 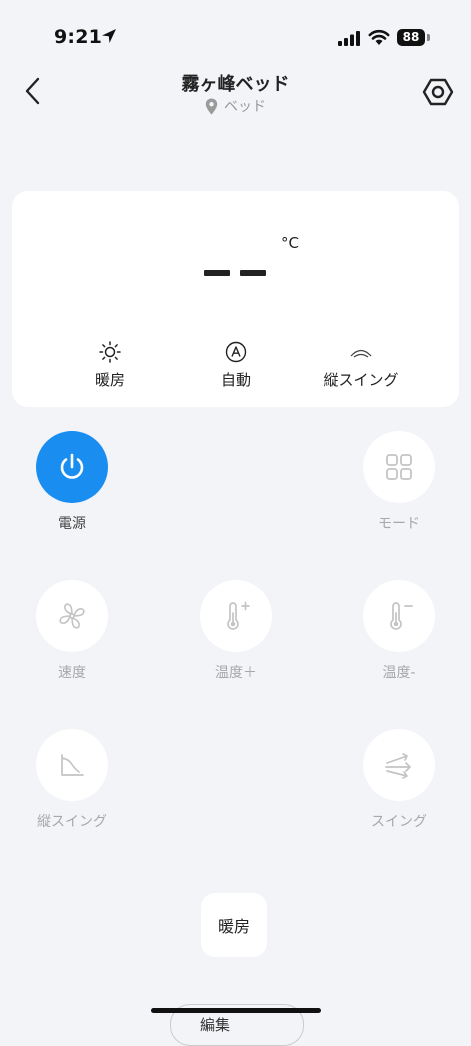 I want to click on home-indicator, so click(x=236, y=1010).